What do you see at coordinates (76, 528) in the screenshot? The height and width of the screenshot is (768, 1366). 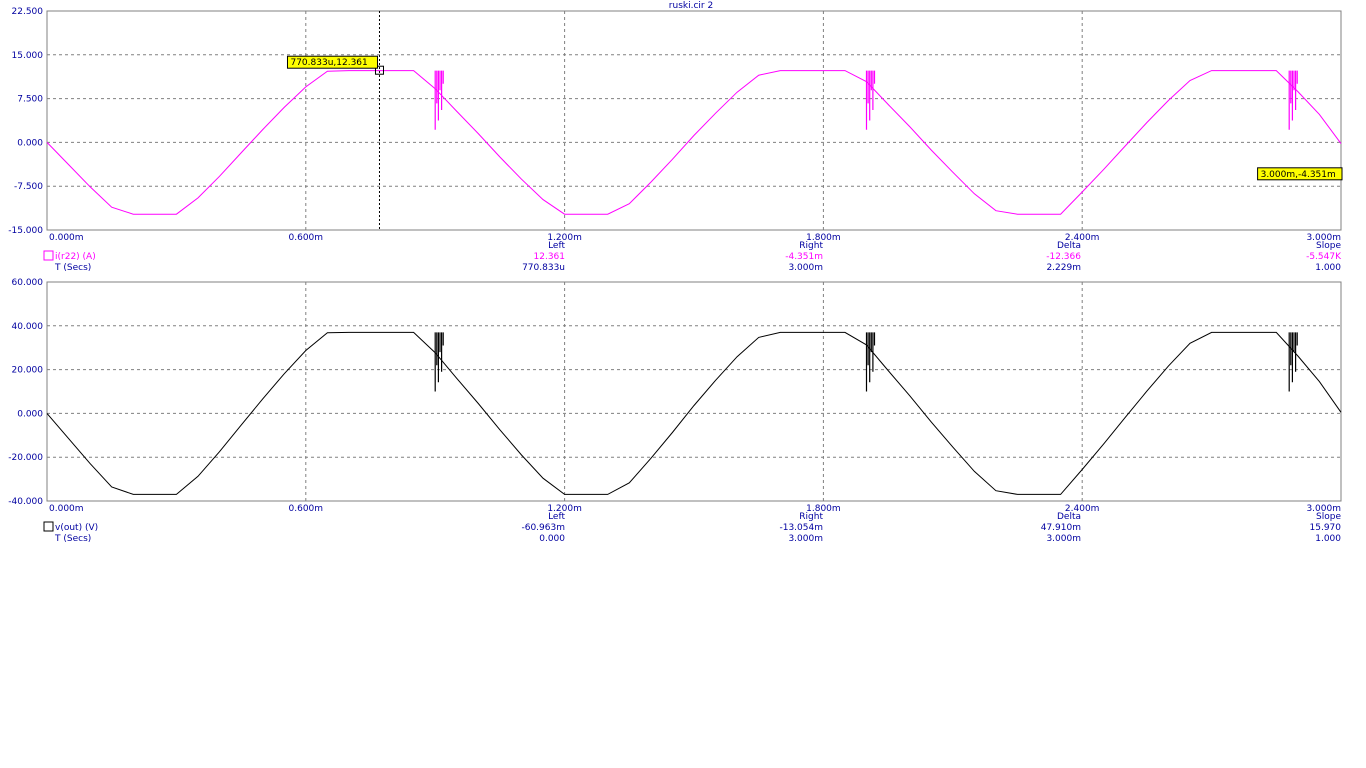 I see `series-legend-label: v(out) (V)` at bounding box center [76, 528].